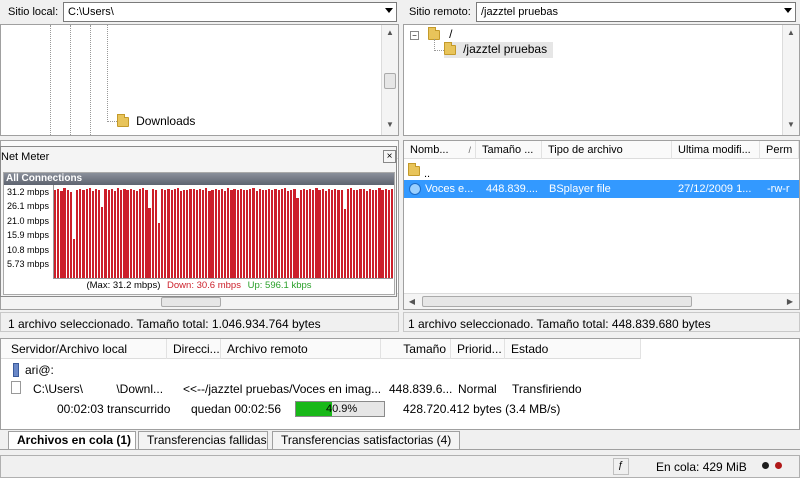 The width and height of the screenshot is (800, 478). Describe the element at coordinates (112, 121) in the screenshot. I see `tree-line` at that location.